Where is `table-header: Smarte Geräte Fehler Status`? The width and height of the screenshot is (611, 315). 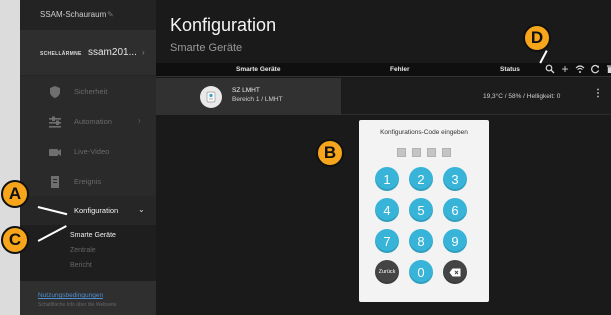
table-header: Smarte Geräte Fehler Status is located at coordinates (383, 70).